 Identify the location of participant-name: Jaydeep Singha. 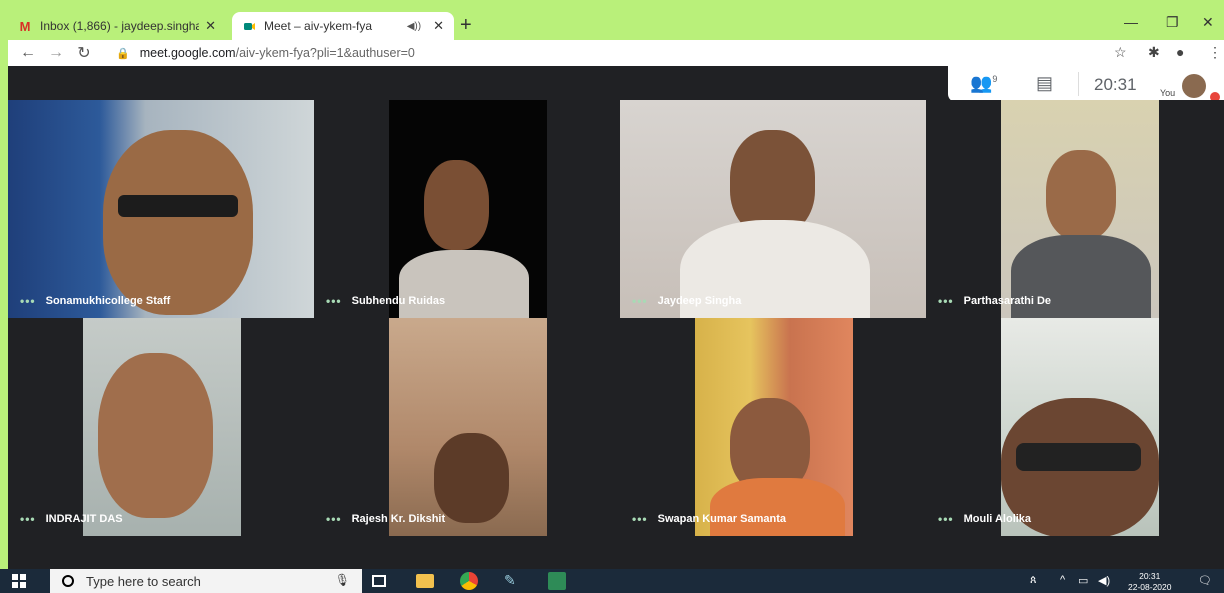
(699, 301).